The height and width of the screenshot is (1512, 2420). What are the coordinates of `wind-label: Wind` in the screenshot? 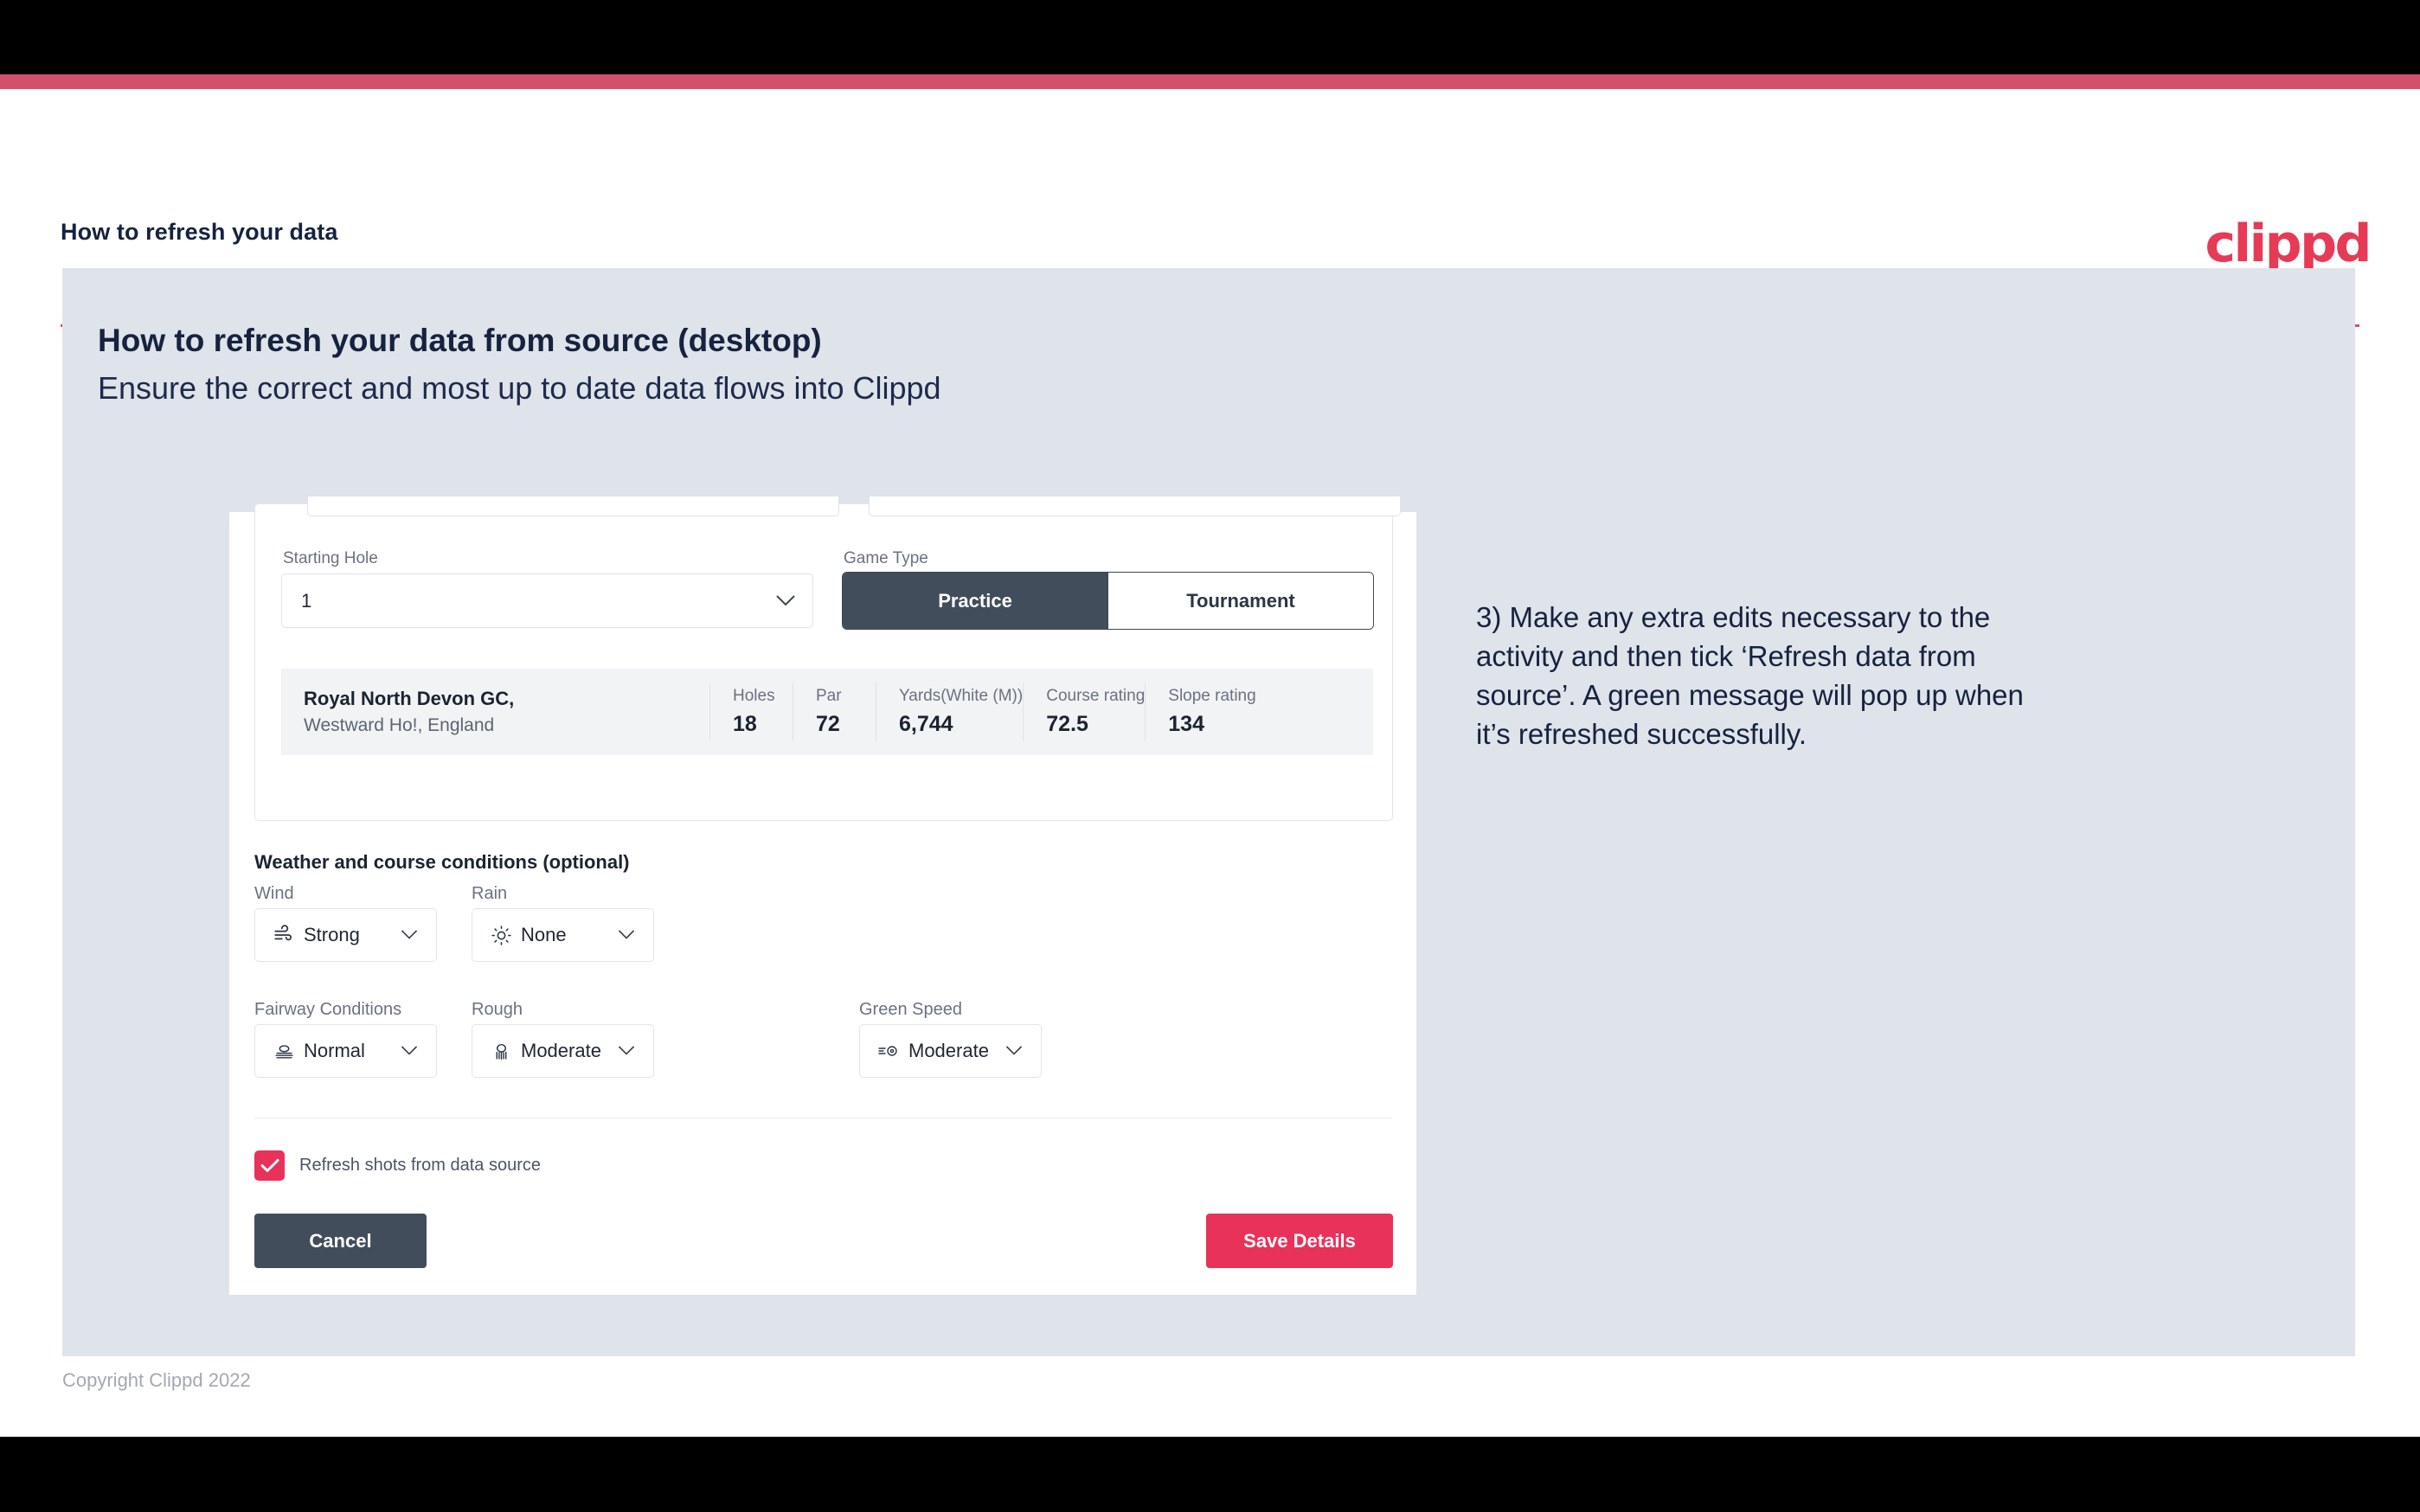 It's located at (274, 893).